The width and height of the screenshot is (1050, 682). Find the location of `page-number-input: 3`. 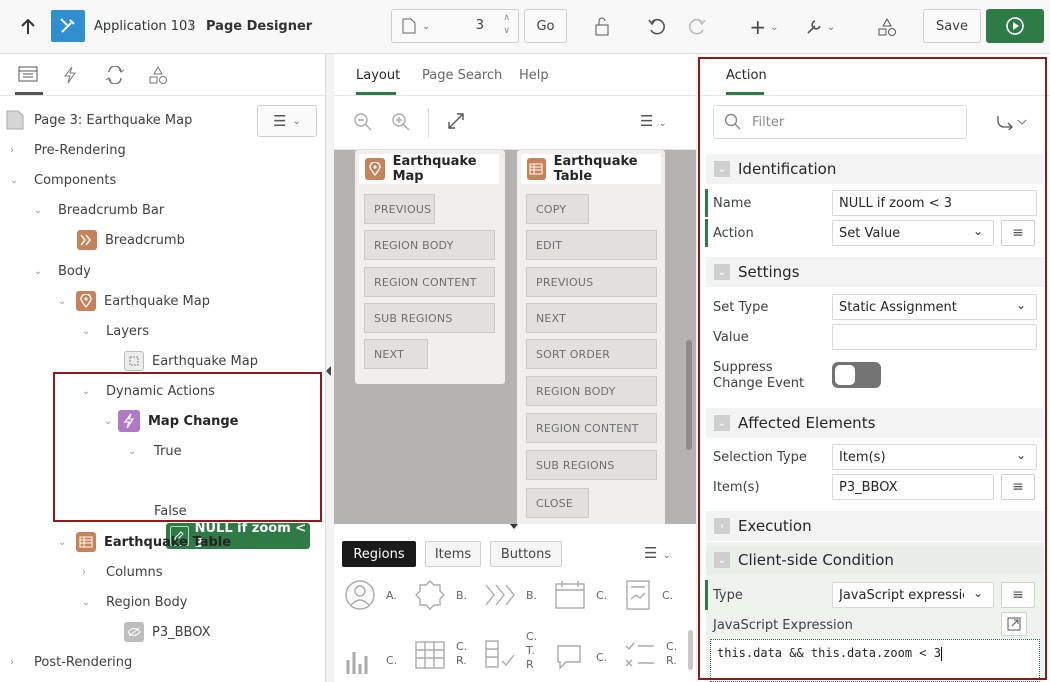

page-number-input: 3 is located at coordinates (480, 25).